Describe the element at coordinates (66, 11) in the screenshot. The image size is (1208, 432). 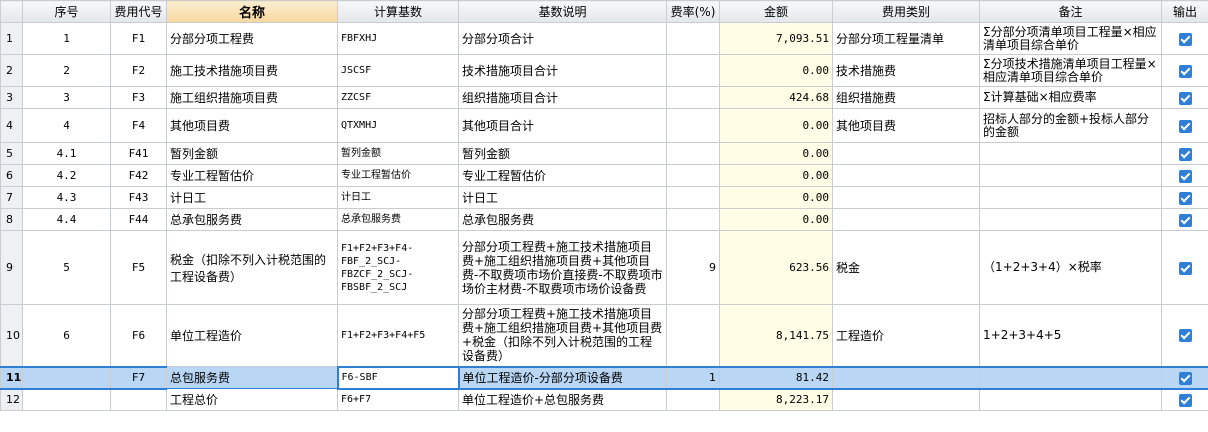
I see `header-seq: 序号` at that location.